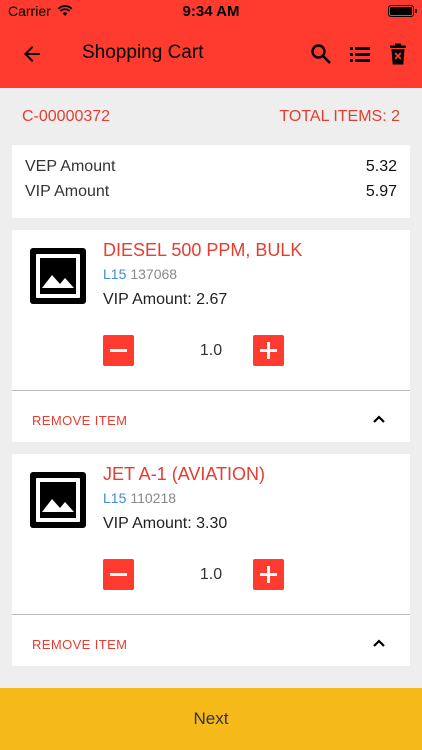 The width and height of the screenshot is (422, 750). I want to click on total-items: TOTAL ITEMS: 2, so click(339, 116).